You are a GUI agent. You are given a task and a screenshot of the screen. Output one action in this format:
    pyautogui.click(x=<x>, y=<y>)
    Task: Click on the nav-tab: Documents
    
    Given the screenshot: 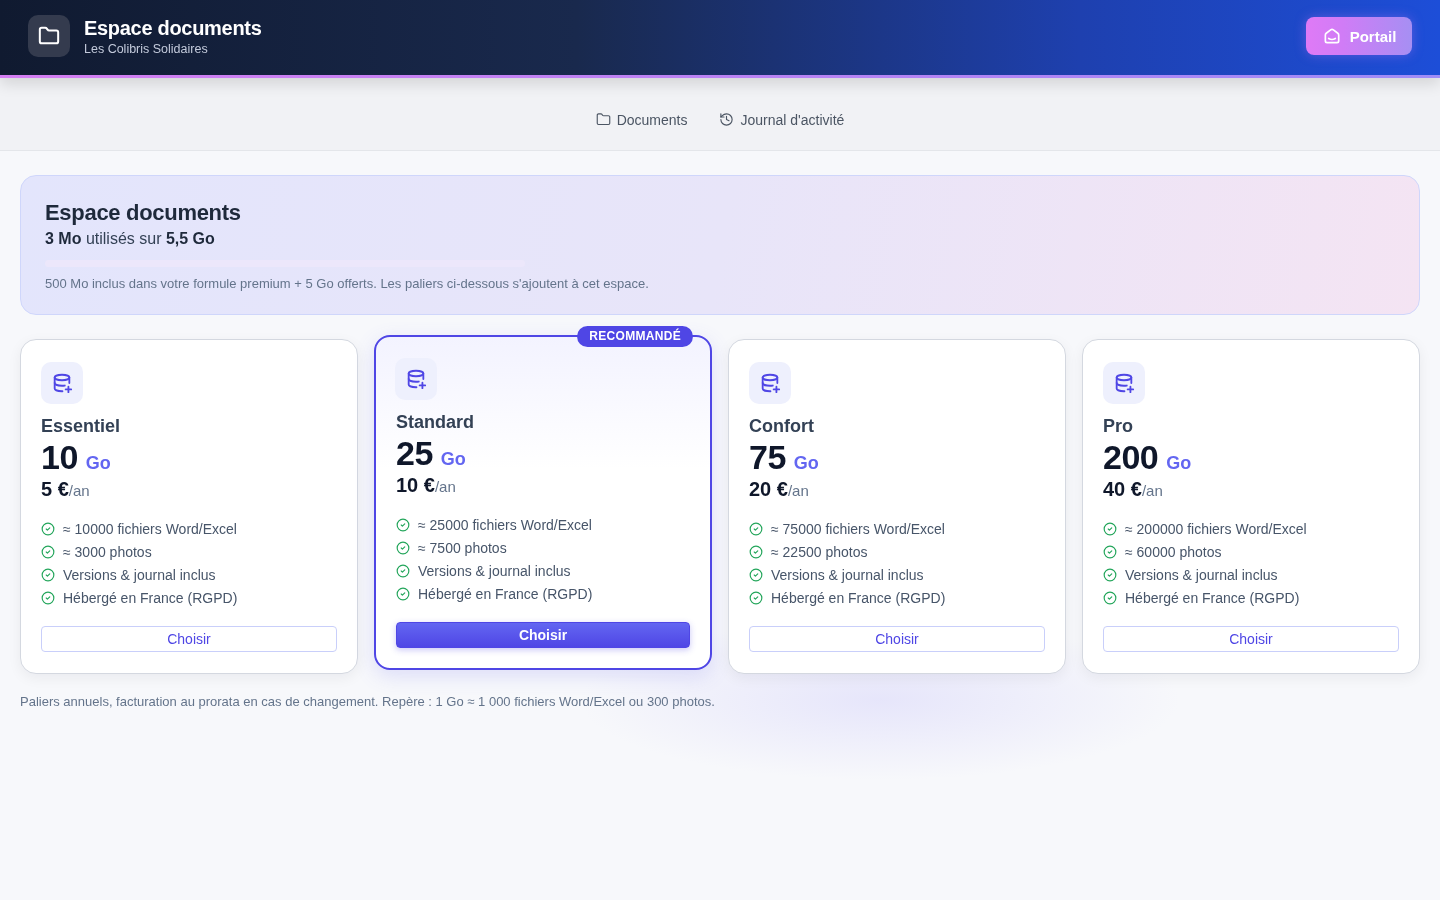 What is the action you would take?
    pyautogui.click(x=641, y=120)
    